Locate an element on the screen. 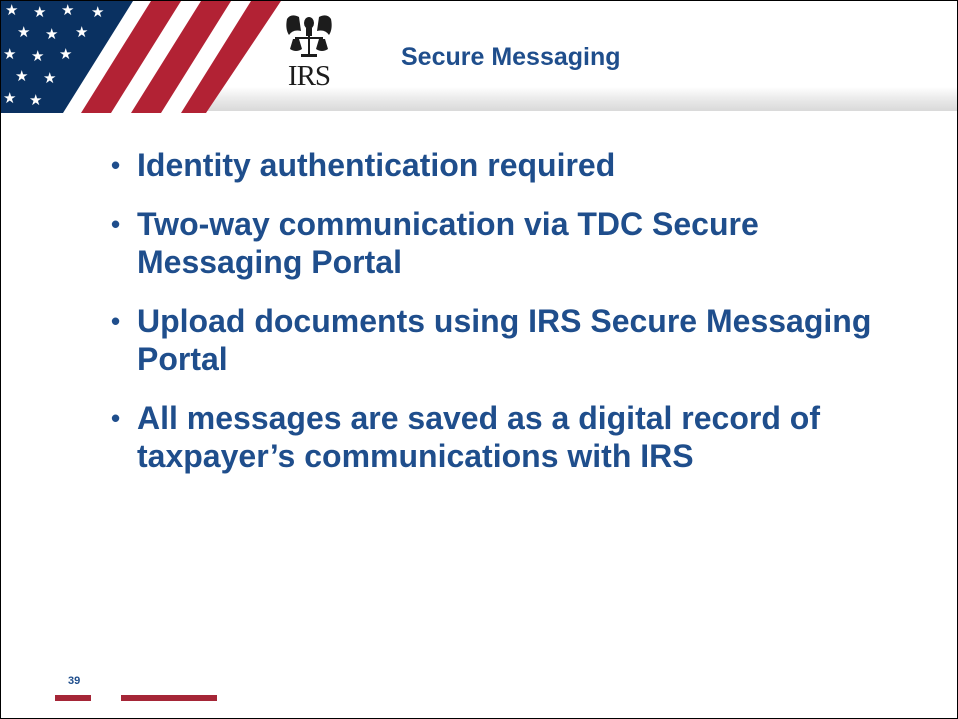 This screenshot has height=719, width=958. page-number: 39 is located at coordinates (74, 681).